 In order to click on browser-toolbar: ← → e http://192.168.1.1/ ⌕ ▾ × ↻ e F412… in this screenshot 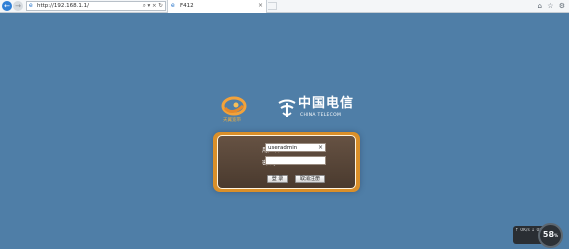, I will do `click(284, 6)`.